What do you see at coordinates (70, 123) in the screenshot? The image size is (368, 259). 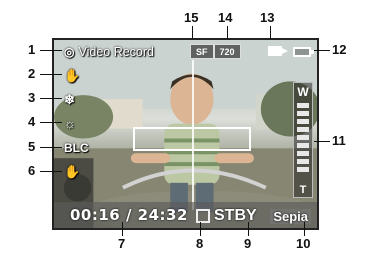 I see `sun-icon: ☼` at bounding box center [70, 123].